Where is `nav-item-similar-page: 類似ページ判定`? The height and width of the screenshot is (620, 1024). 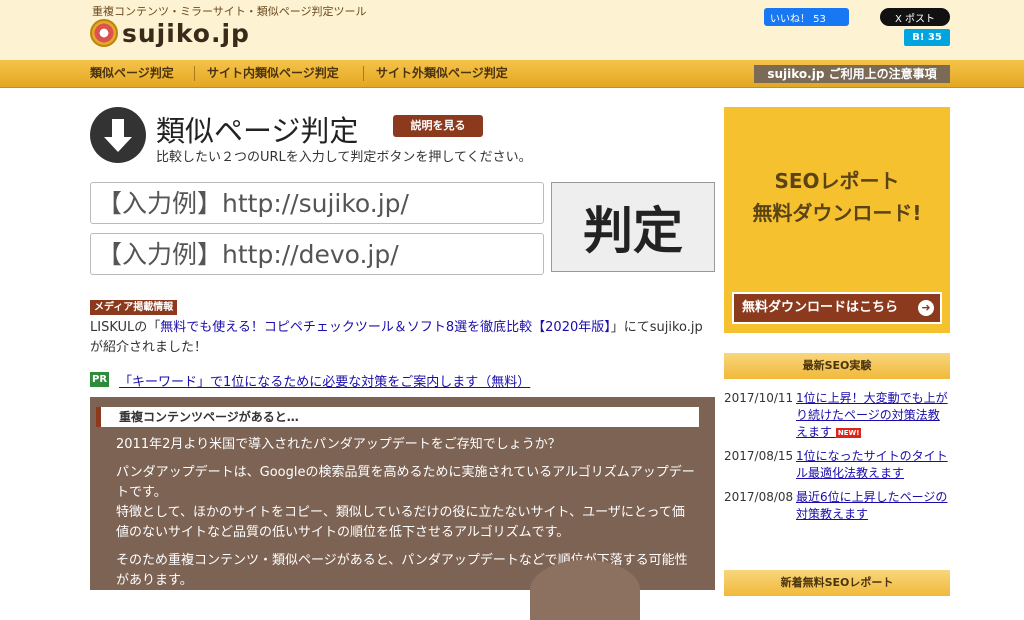
nav-item-similar-page: 類似ページ判定 is located at coordinates (132, 73).